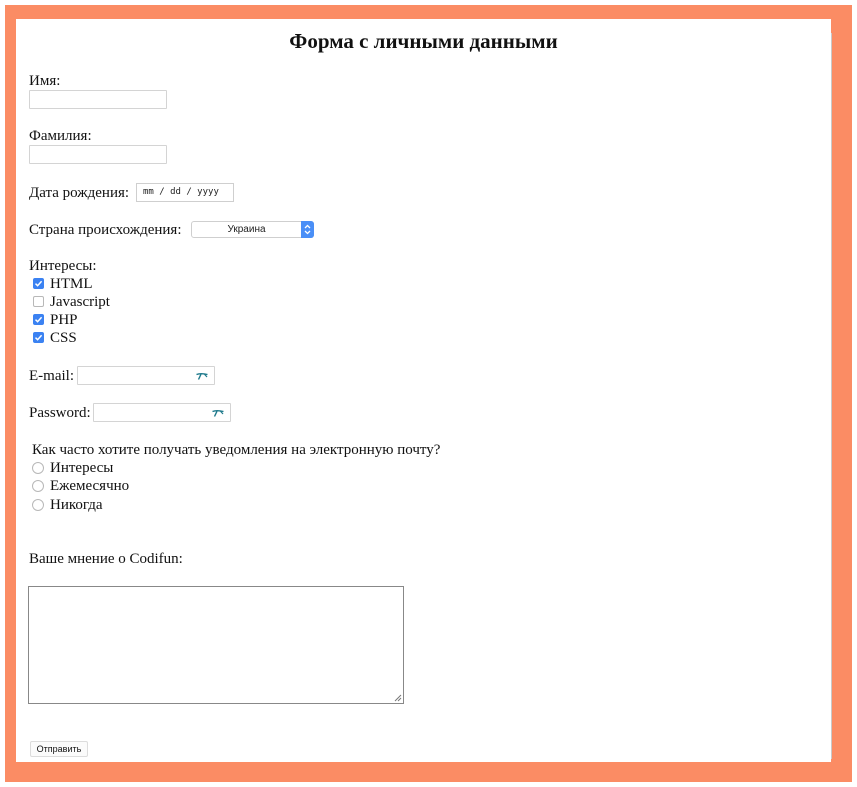  What do you see at coordinates (98, 99) in the screenshot?
I see `first-name-input` at bounding box center [98, 99].